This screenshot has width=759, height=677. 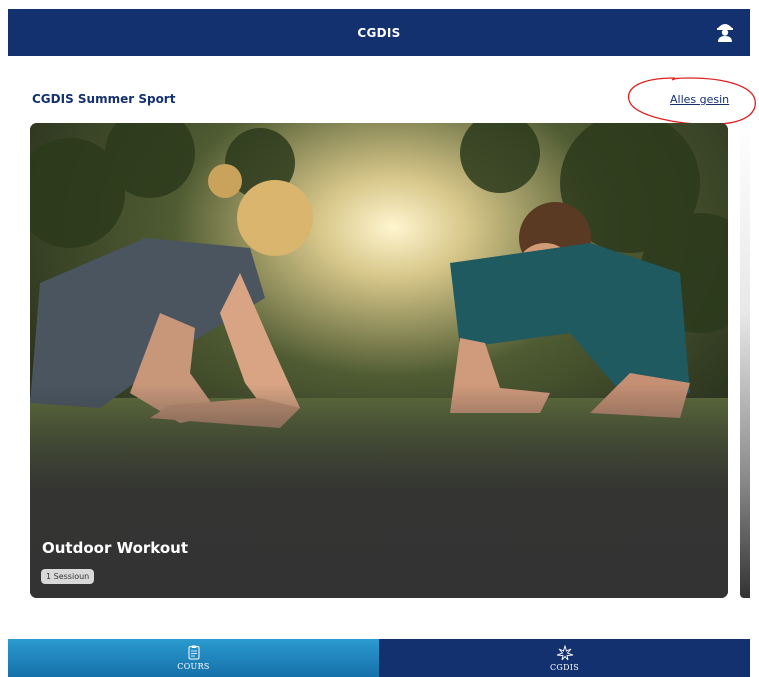 I want to click on clipboard-icon, so click(x=193, y=652).